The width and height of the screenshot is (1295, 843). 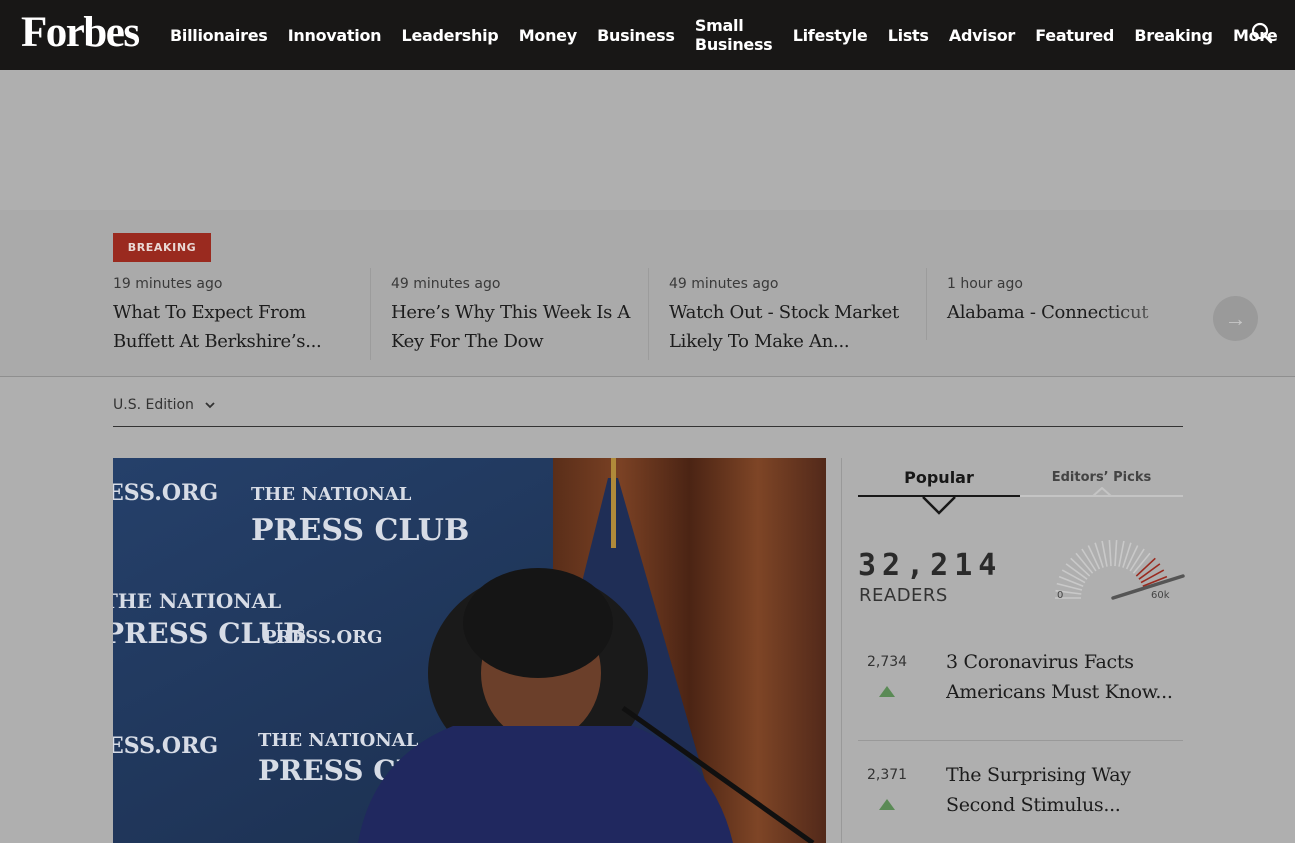 What do you see at coordinates (1062, 662) in the screenshot?
I see `popular-title: 3 Coronavirus Facts` at bounding box center [1062, 662].